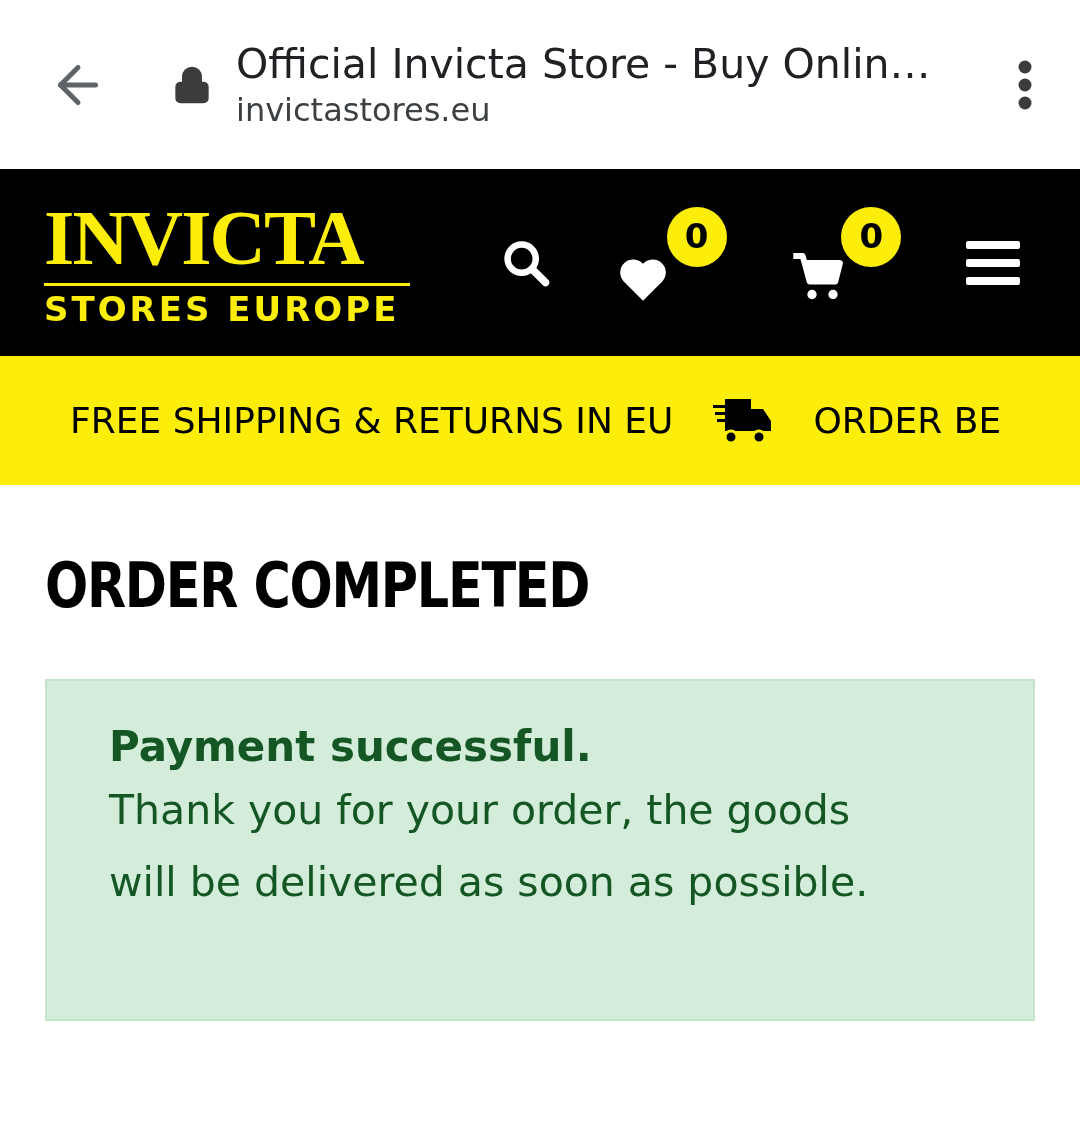 The image size is (1080, 1146). I want to click on url-text: invictastores.eu, so click(364, 110).